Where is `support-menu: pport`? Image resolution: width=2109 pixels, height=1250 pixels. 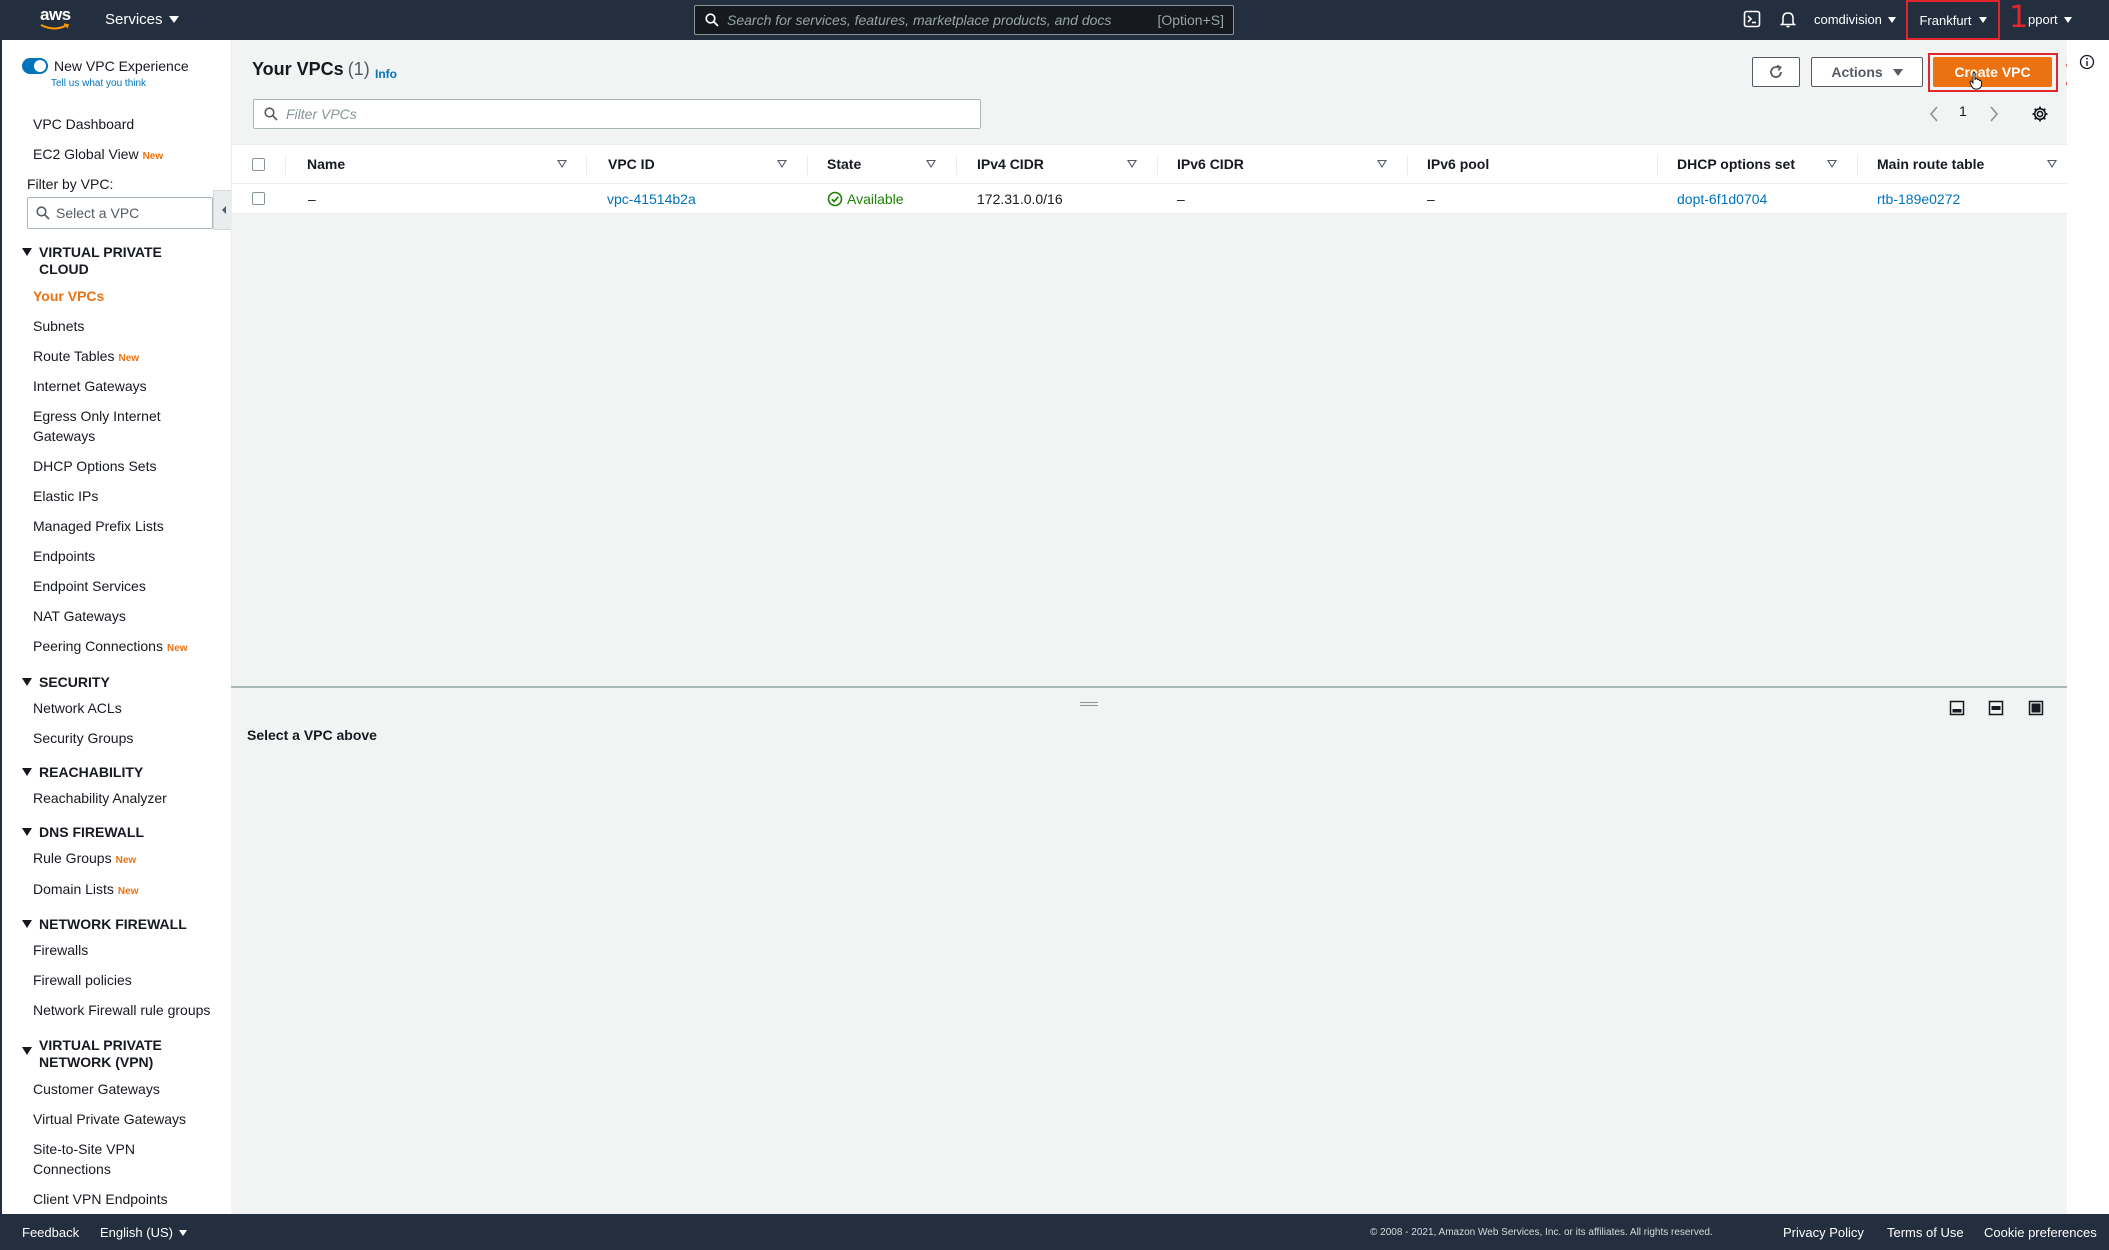
support-menu: pport is located at coordinates (2050, 19).